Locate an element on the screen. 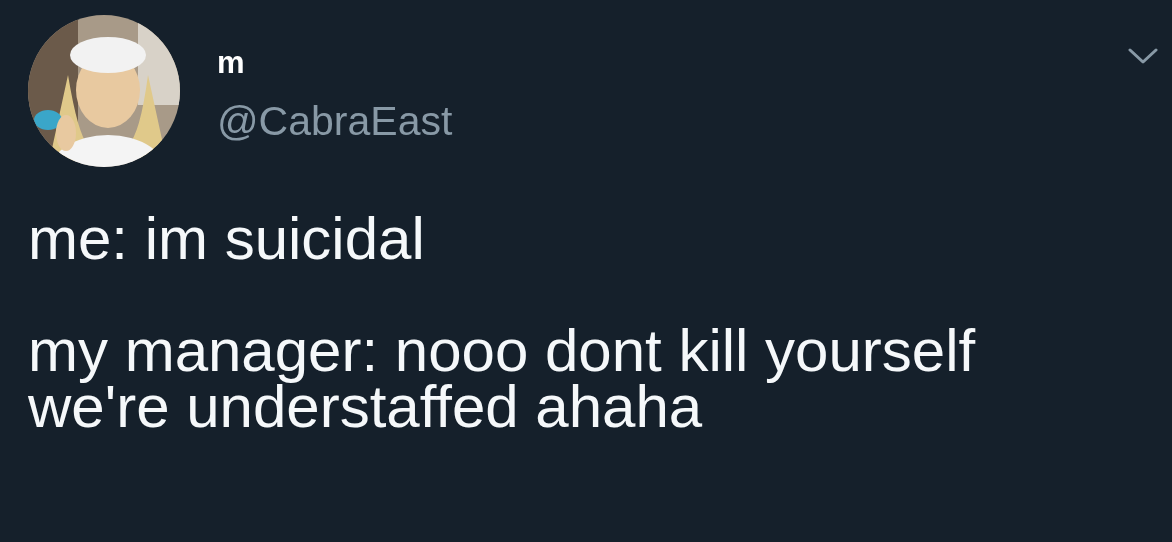  user-handle: @CabraEast is located at coordinates (335, 121).